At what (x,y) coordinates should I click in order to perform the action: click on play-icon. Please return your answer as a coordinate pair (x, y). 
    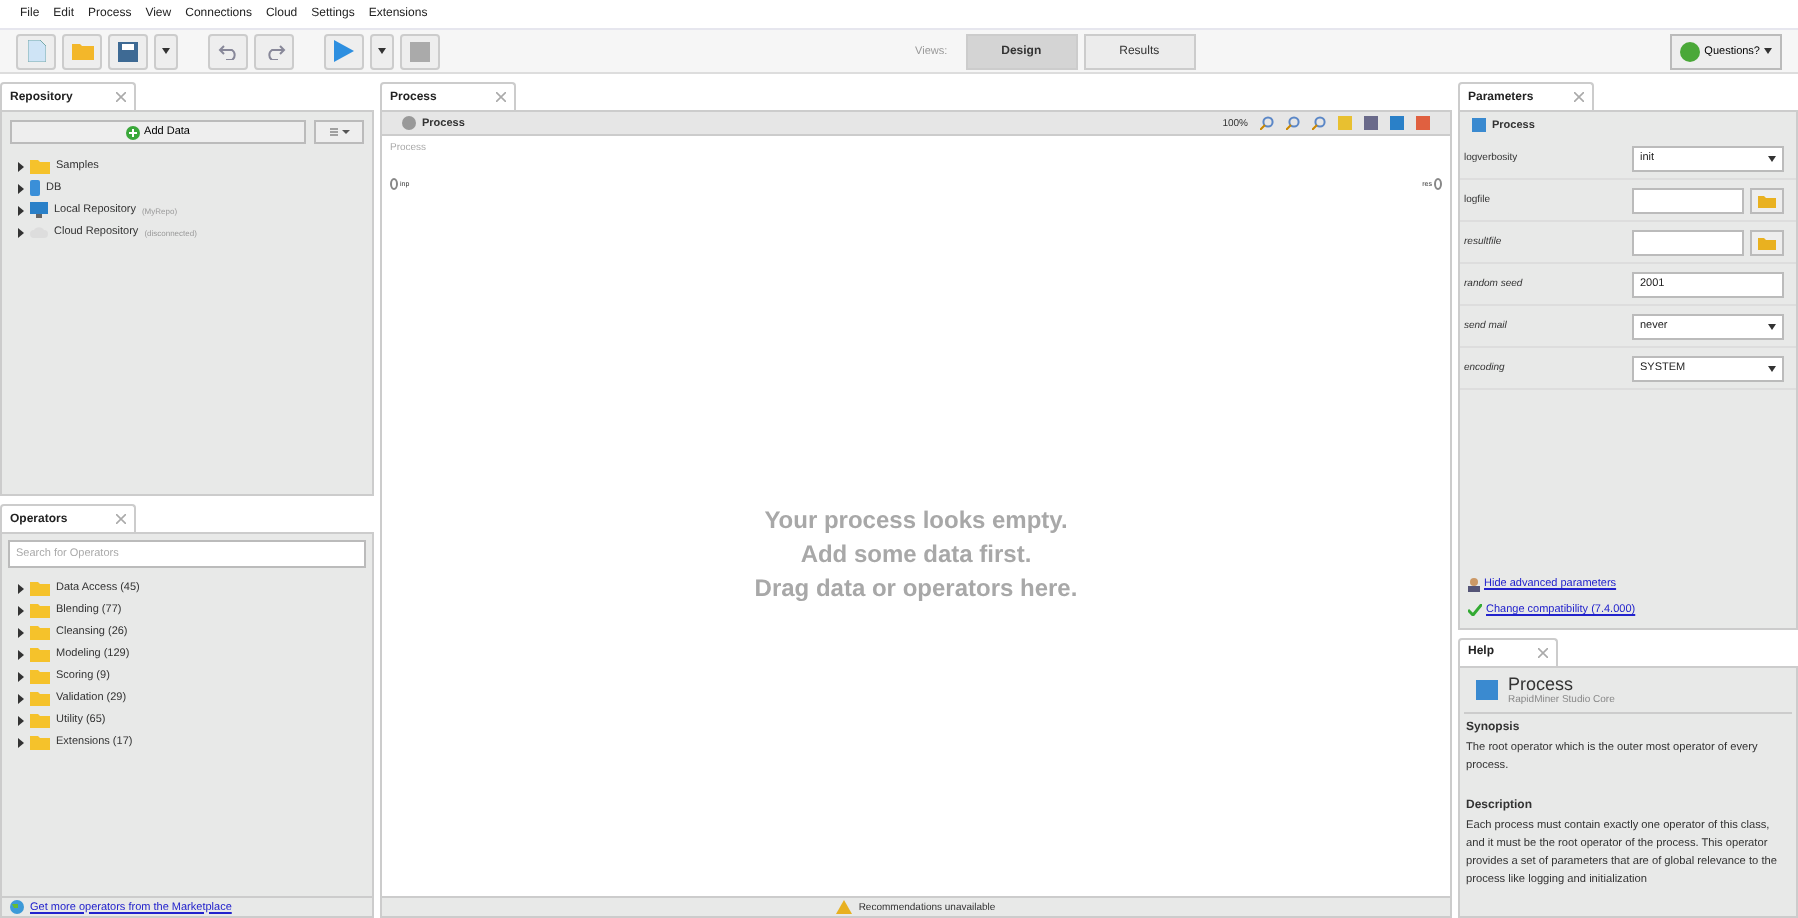
    Looking at the image, I should click on (344, 51).